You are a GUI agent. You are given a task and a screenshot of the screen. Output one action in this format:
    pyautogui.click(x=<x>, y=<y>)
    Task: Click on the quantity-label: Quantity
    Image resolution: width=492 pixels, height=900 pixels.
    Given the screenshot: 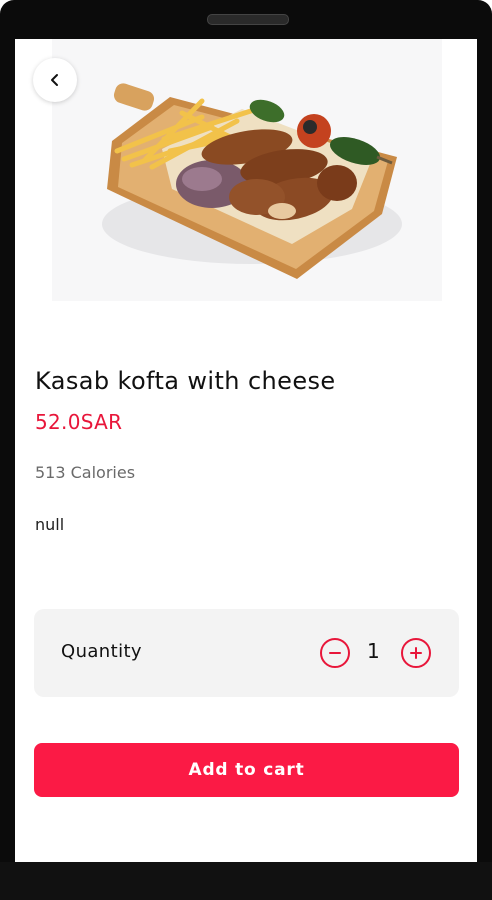 What is the action you would take?
    pyautogui.click(x=101, y=651)
    